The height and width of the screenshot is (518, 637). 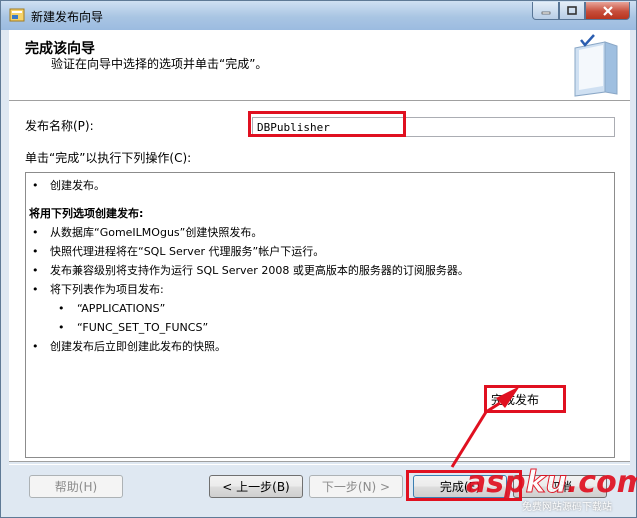 What do you see at coordinates (321, 308) in the screenshot?
I see `article-item: “APPLICATIONS”` at bounding box center [321, 308].